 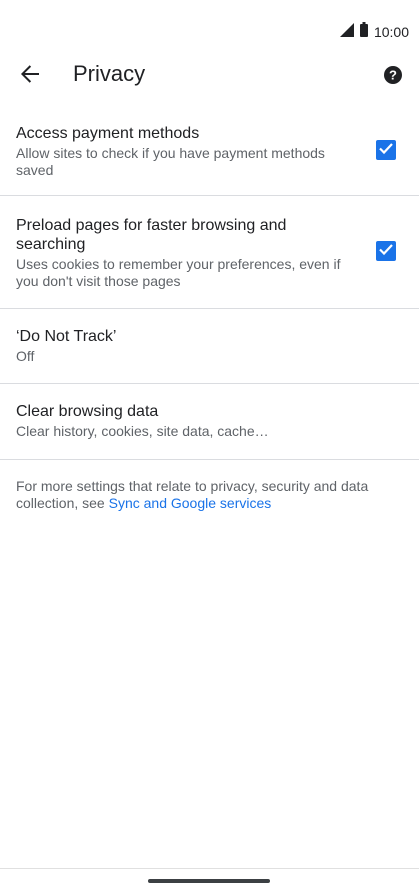 I want to click on setting-title: Access payment methods, so click(x=108, y=133).